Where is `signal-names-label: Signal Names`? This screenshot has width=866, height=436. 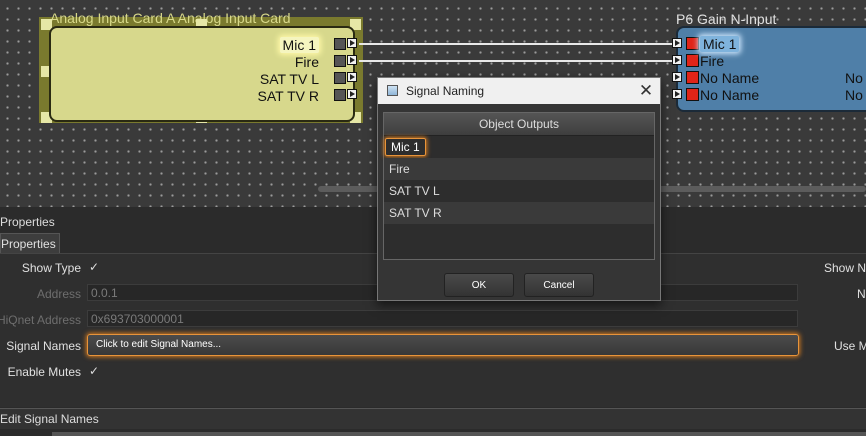
signal-names-label: Signal Names is located at coordinates (43, 346).